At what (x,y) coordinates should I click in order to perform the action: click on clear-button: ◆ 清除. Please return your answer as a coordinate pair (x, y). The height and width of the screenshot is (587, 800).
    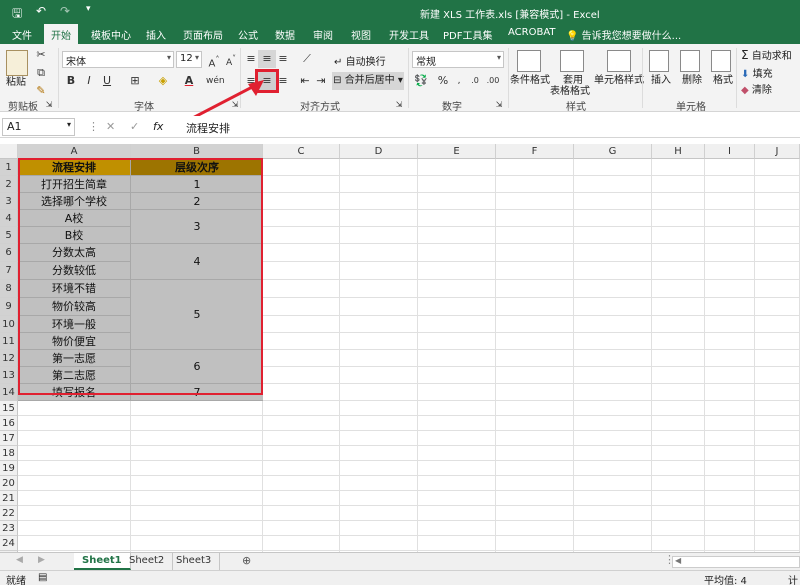
    Looking at the image, I should click on (756, 88).